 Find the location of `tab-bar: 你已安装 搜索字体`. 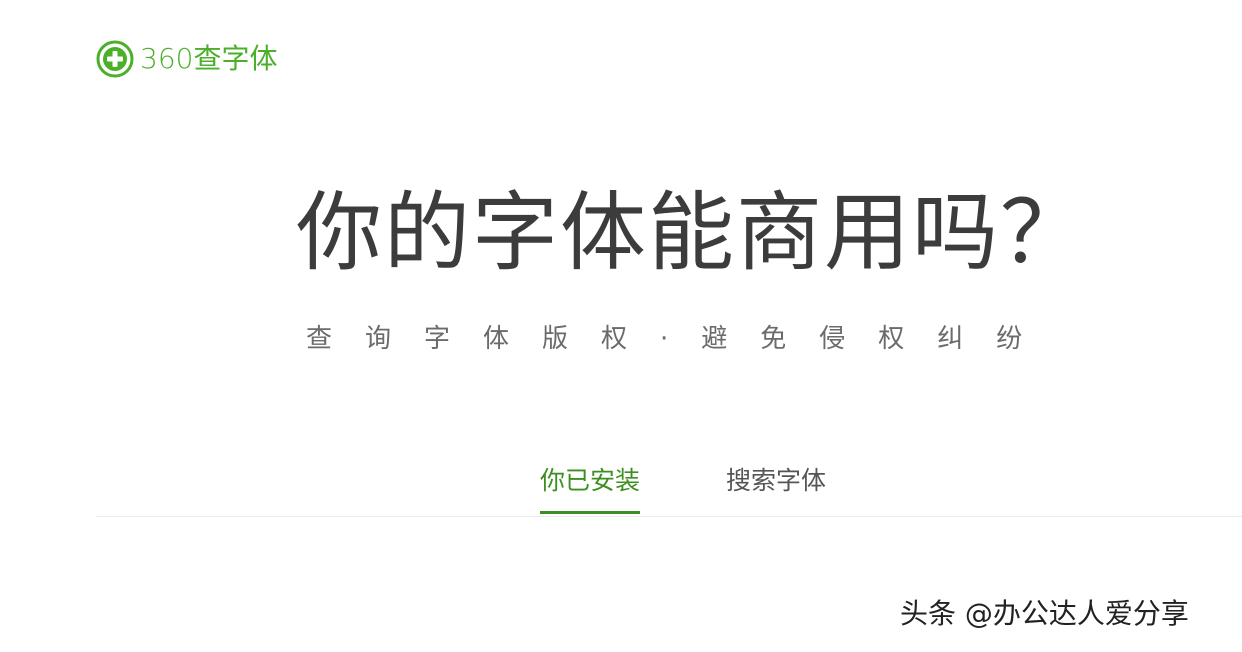

tab-bar: 你已安装 搜索字体 is located at coordinates (683, 486).